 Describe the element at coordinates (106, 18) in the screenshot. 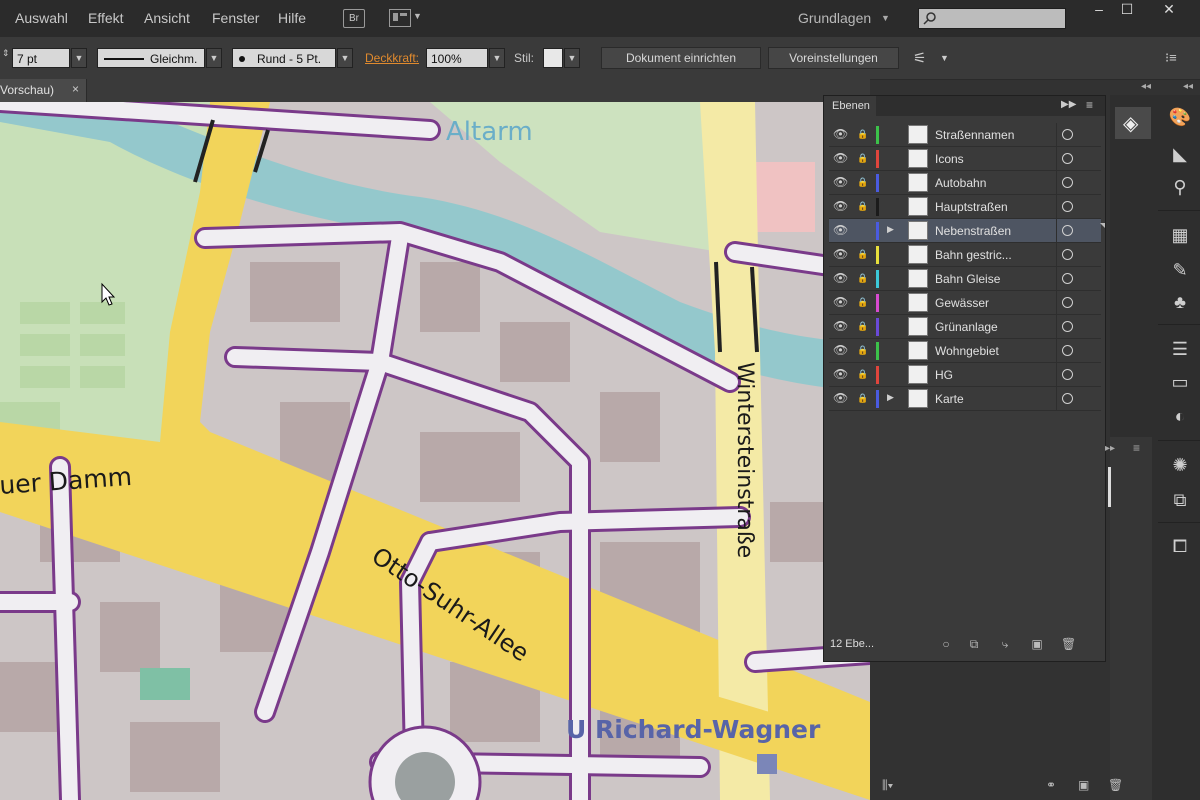

I see `menu-effekt: Effekt` at that location.